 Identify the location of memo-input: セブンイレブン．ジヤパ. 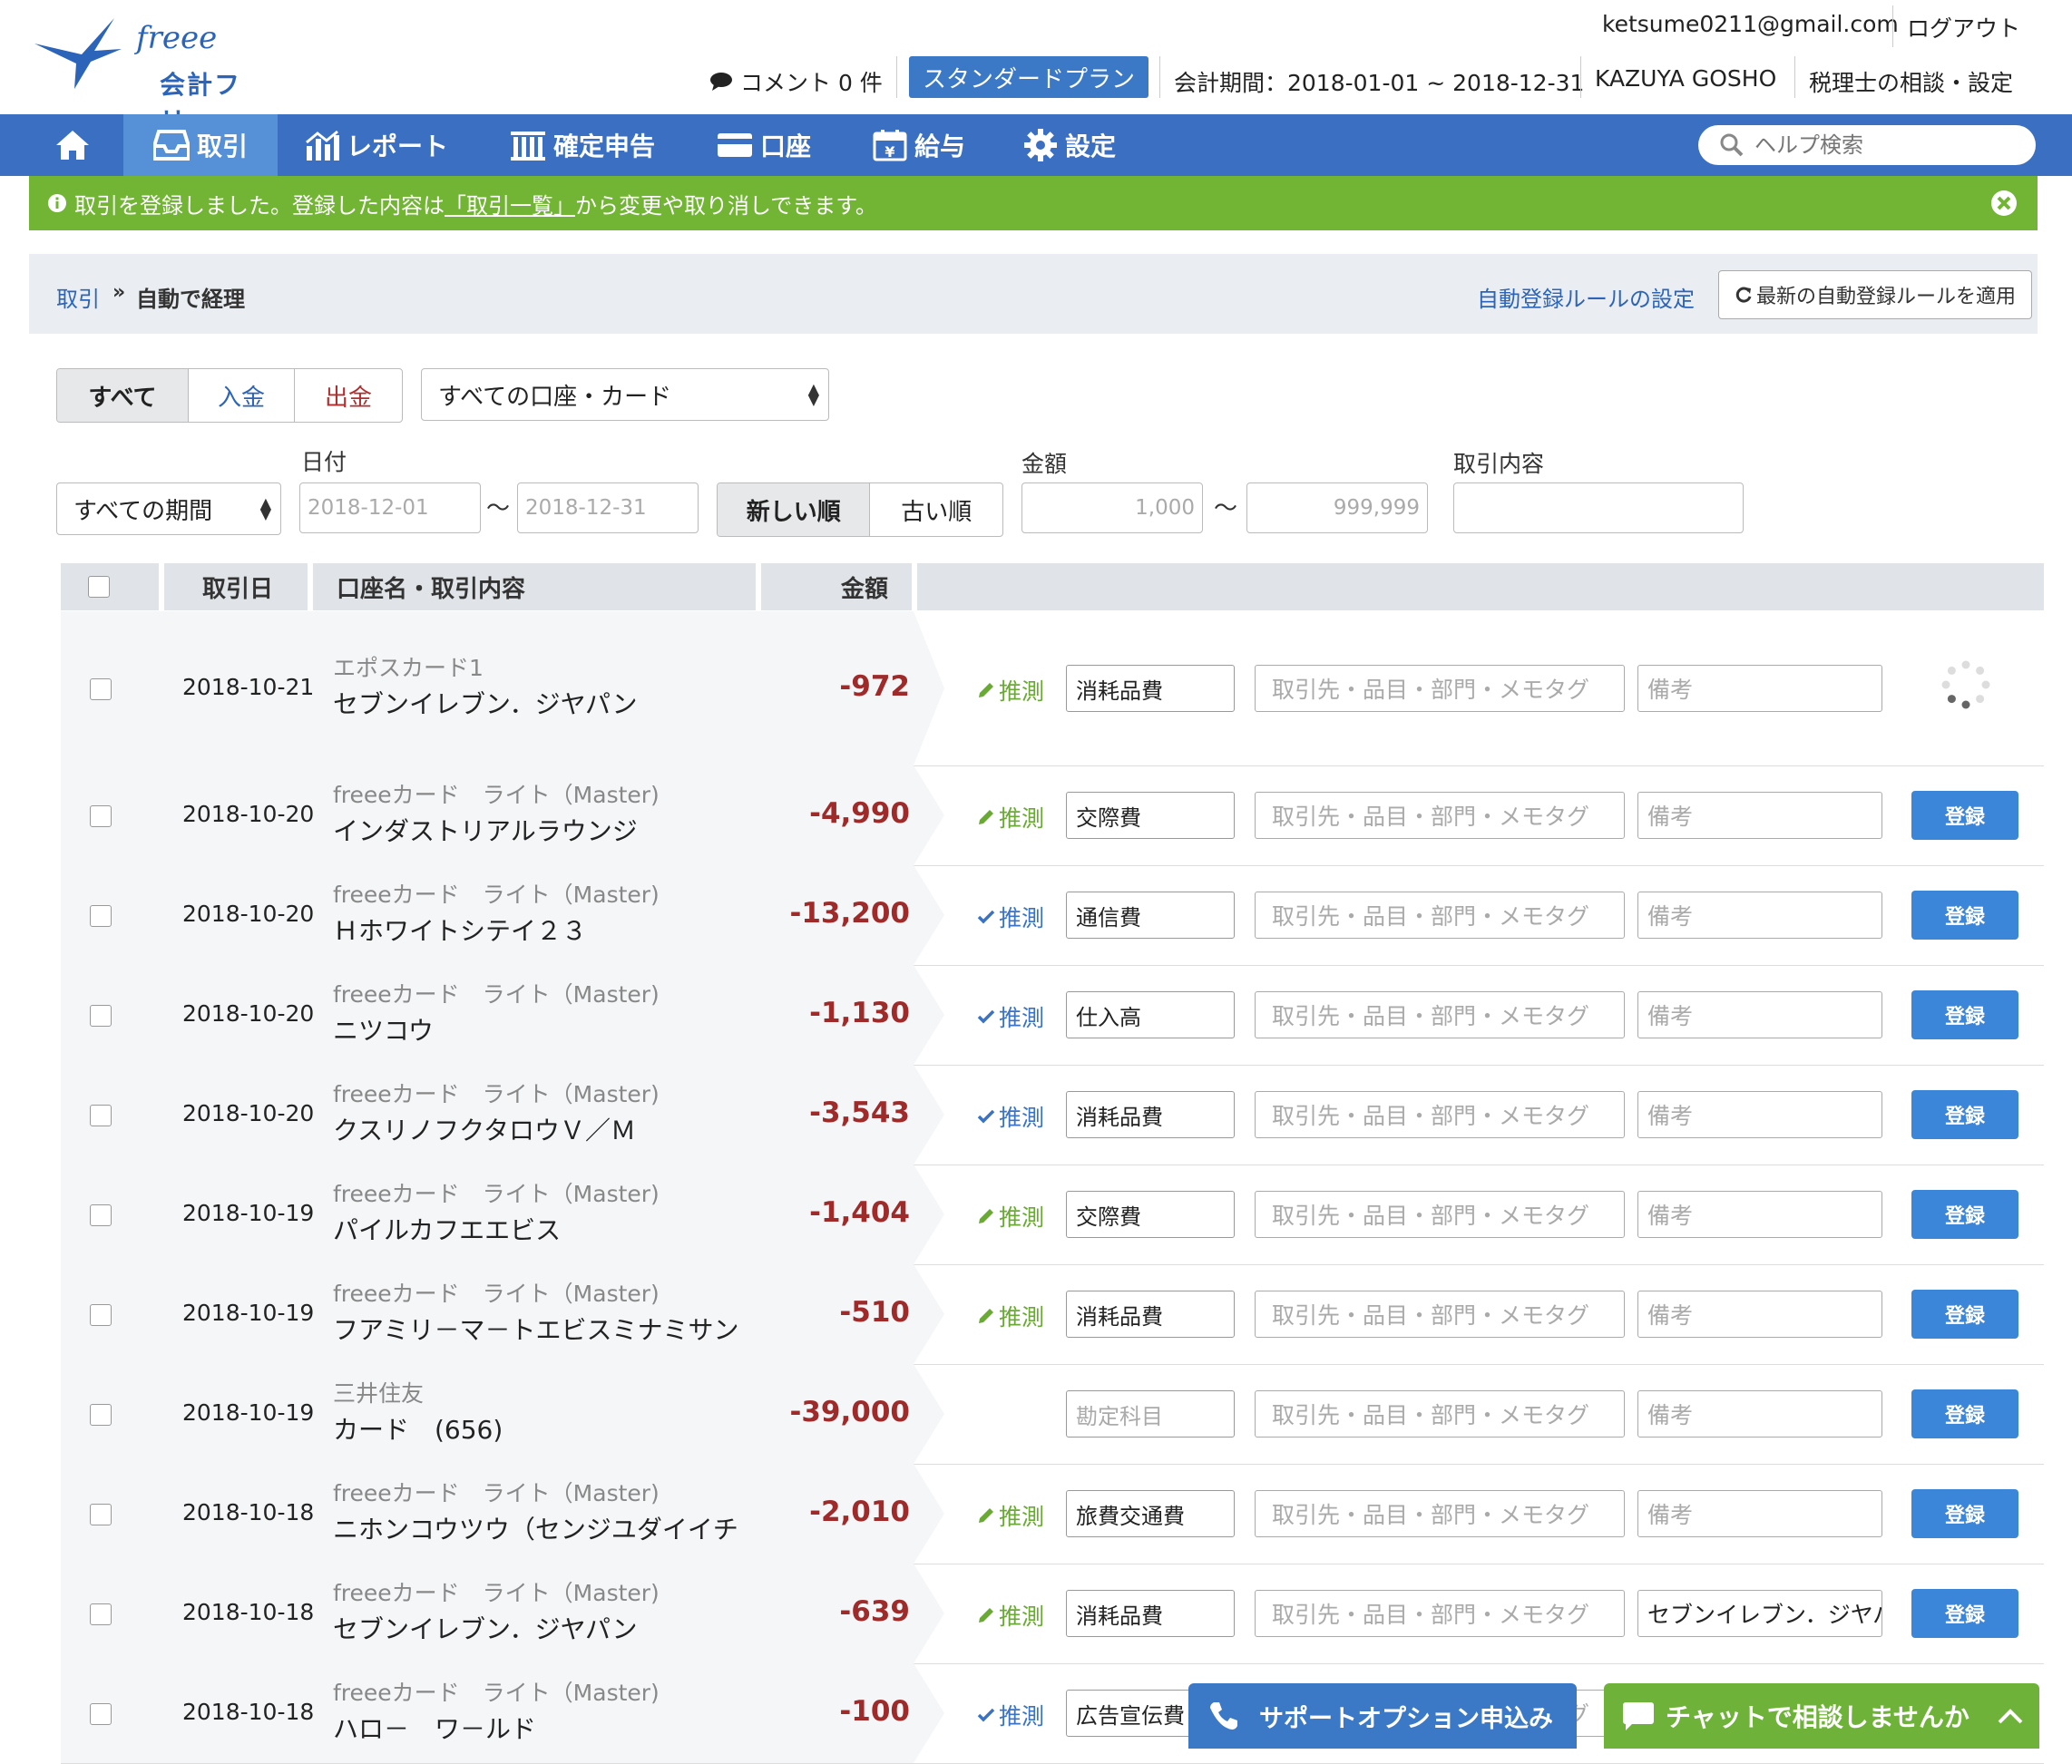
(1759, 1613).